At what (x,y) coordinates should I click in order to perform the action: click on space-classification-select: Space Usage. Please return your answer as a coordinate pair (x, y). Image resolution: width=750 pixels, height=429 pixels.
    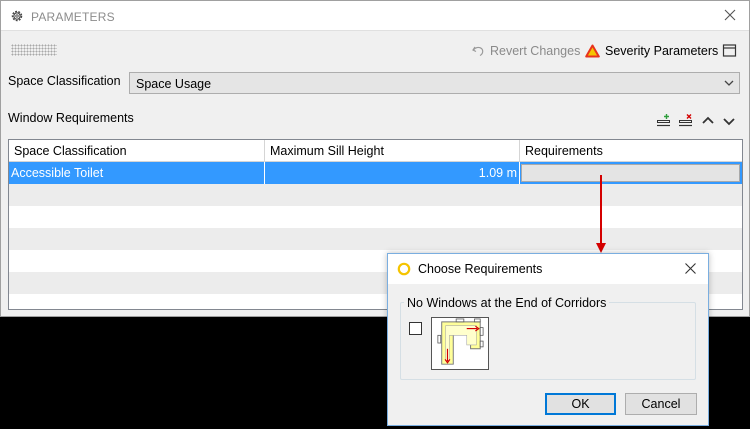
    Looking at the image, I should click on (434, 83).